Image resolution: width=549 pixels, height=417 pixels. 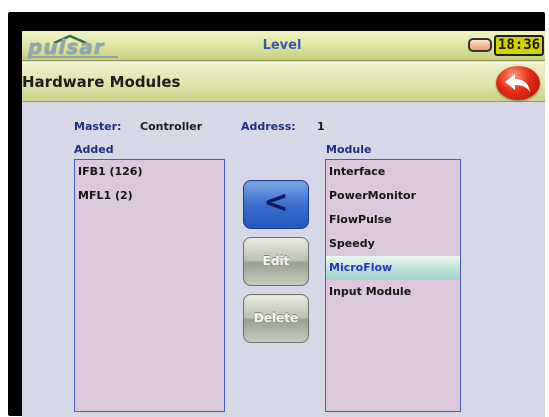 I want to click on list-item-selected: MicroFlow, so click(x=393, y=268).